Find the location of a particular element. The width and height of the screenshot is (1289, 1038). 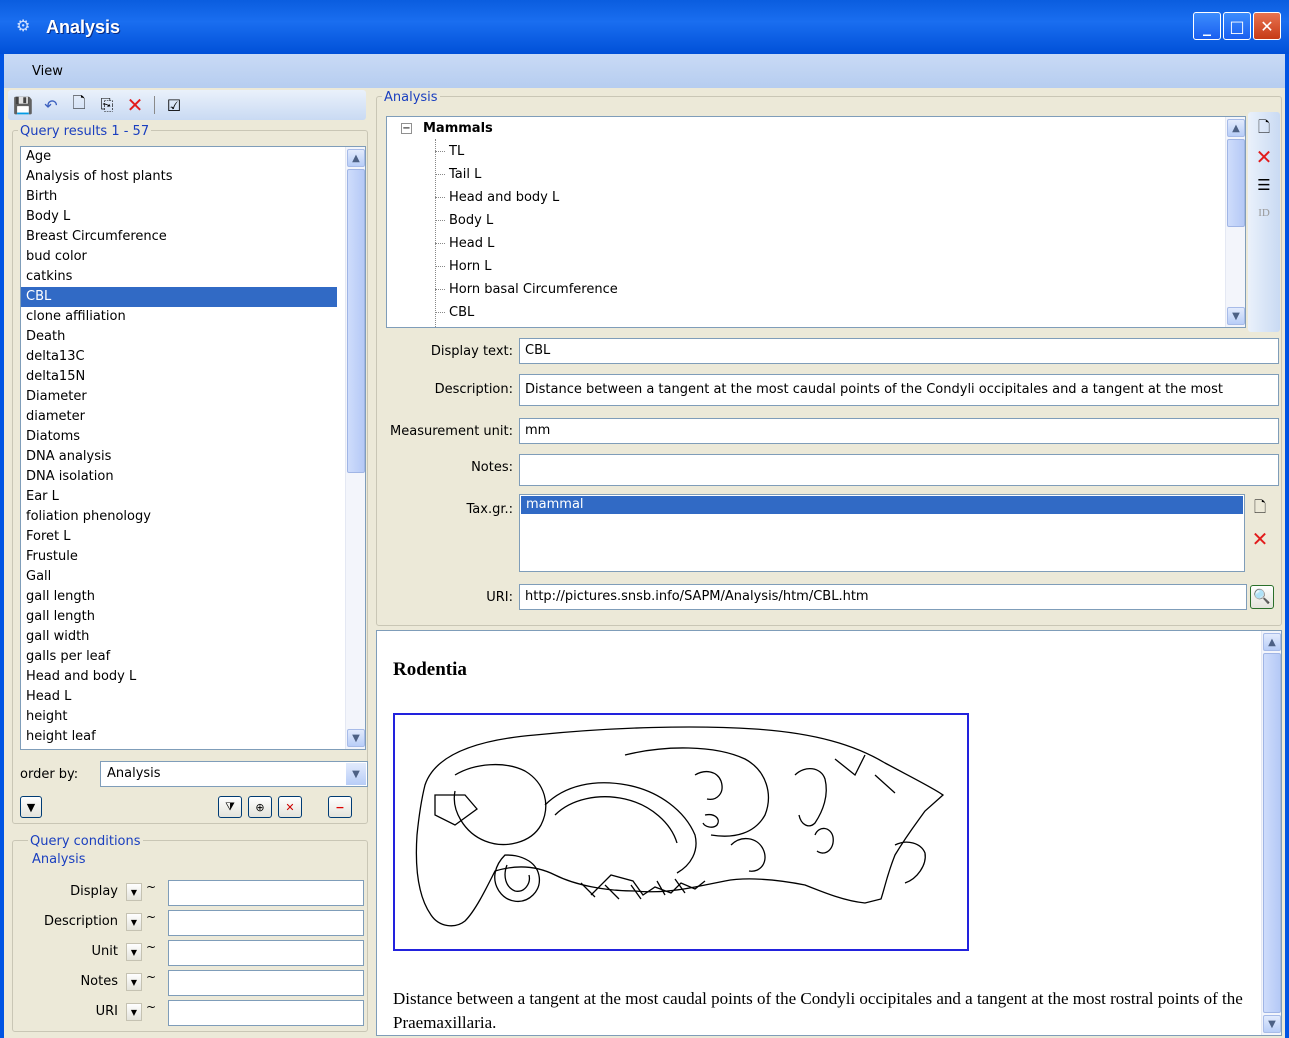

minimize-button: _ is located at coordinates (1207, 26).